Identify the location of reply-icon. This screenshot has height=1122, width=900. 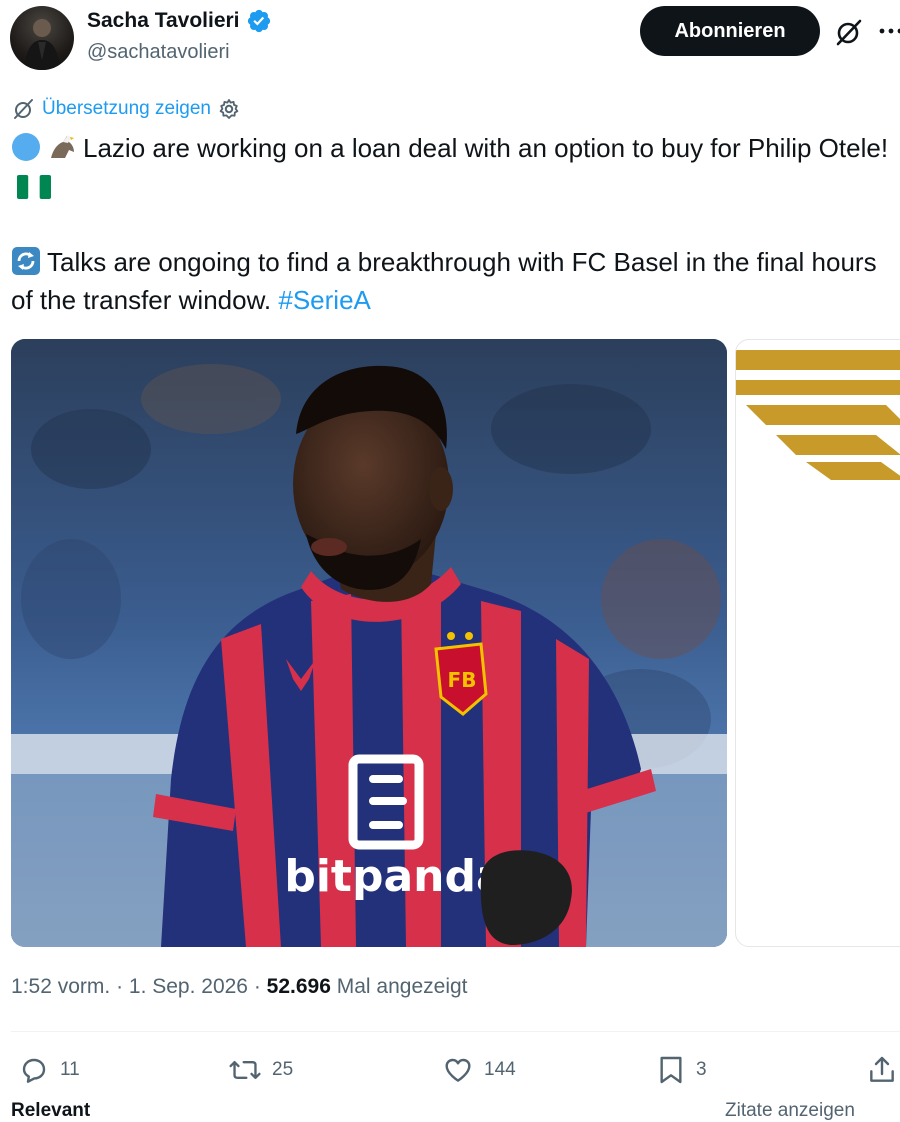
(34, 1070).